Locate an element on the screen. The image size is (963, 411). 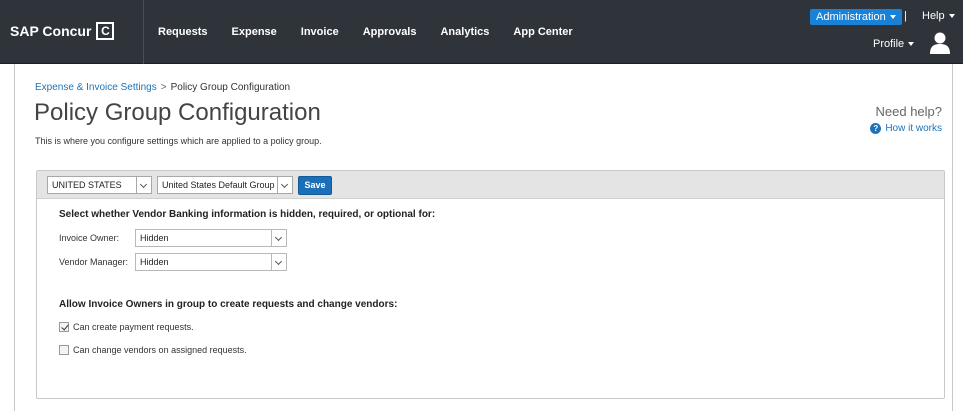
country-select: UNITED STATES is located at coordinates (99, 185).